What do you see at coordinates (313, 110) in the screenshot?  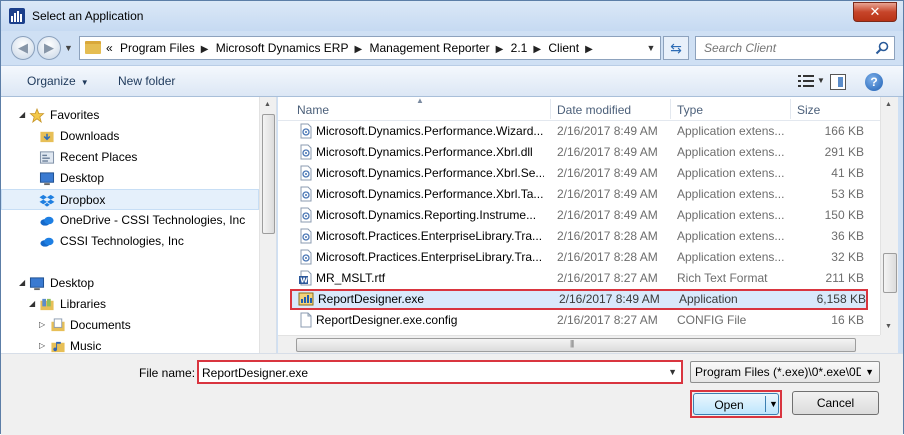 I see `column-header-name: Name` at bounding box center [313, 110].